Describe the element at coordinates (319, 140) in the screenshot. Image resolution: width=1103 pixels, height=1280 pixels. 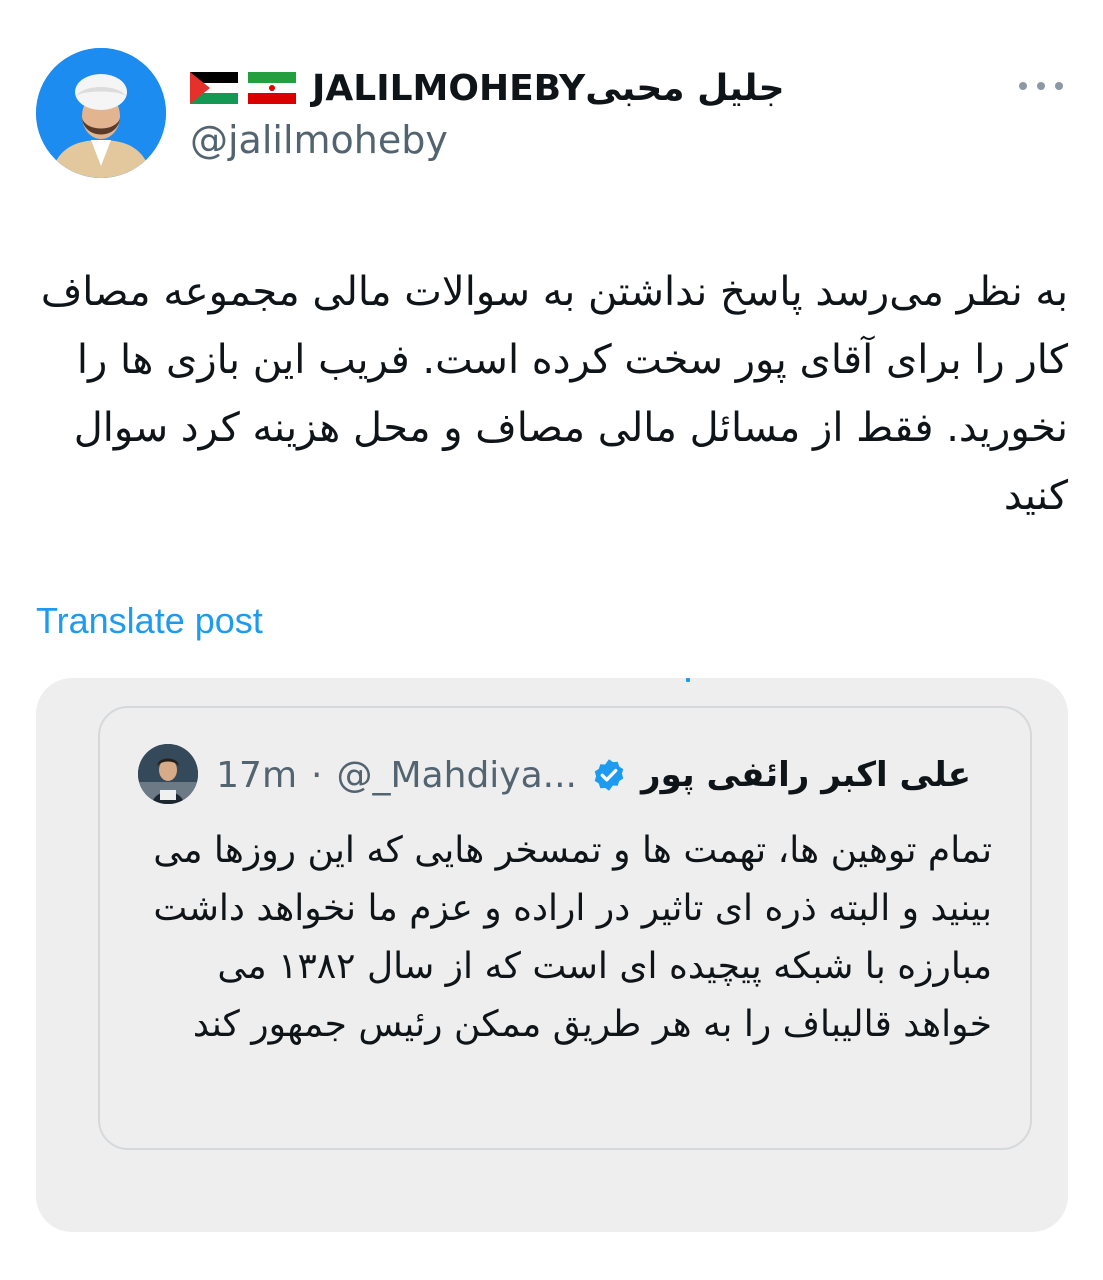
I see `author-handle: @jalilmoheby` at that location.